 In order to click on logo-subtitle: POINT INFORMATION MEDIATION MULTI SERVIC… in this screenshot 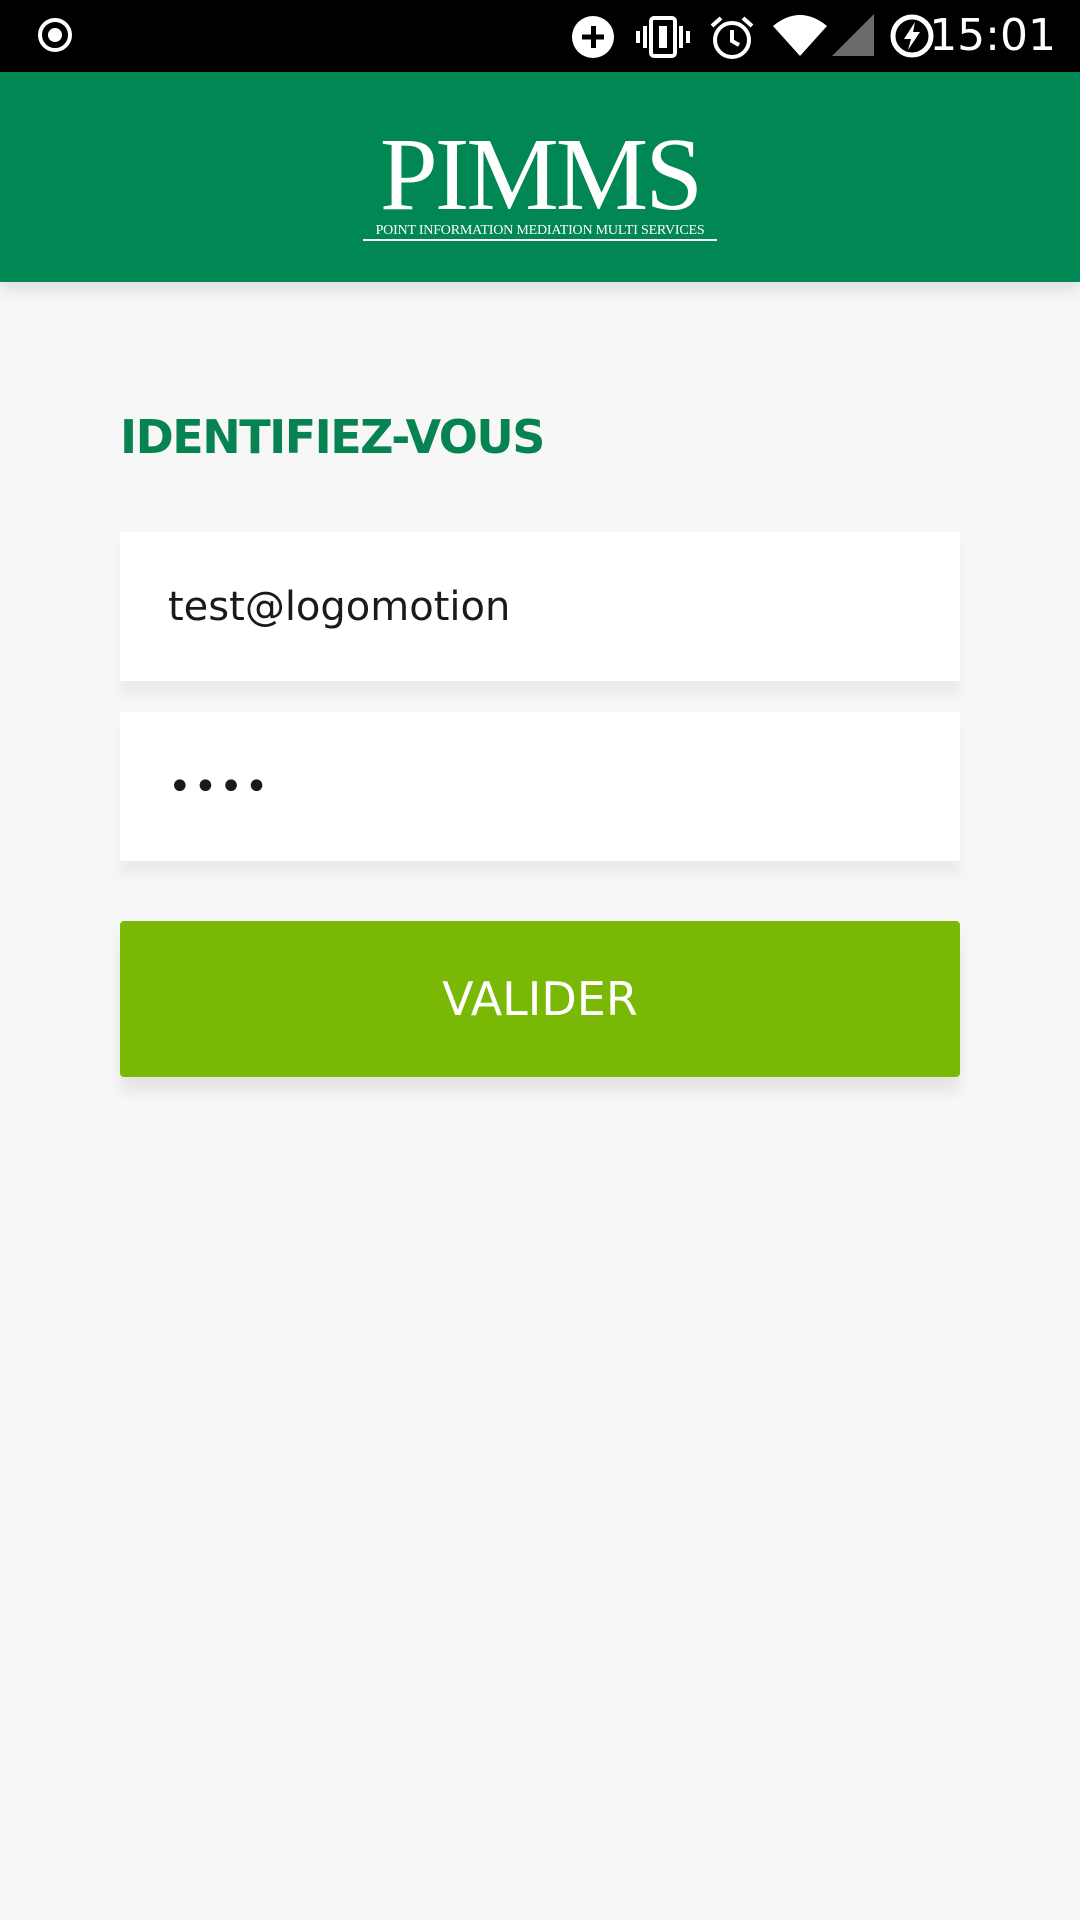, I will do `click(540, 232)`.